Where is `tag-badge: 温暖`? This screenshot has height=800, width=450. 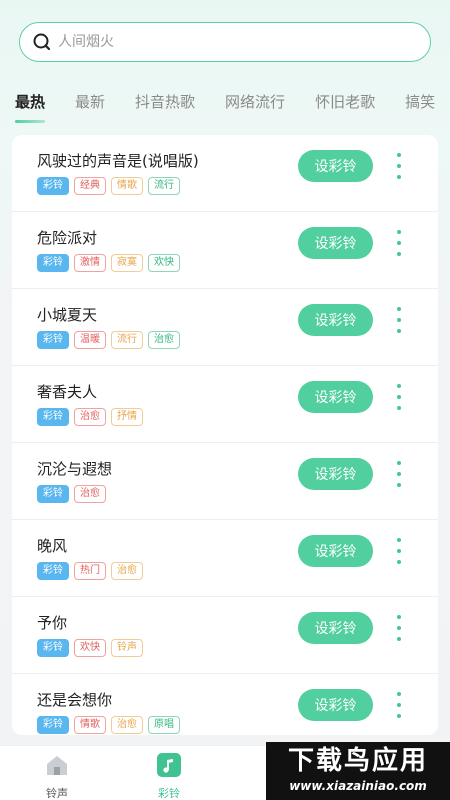
tag-badge: 温暖 is located at coordinates (90, 340).